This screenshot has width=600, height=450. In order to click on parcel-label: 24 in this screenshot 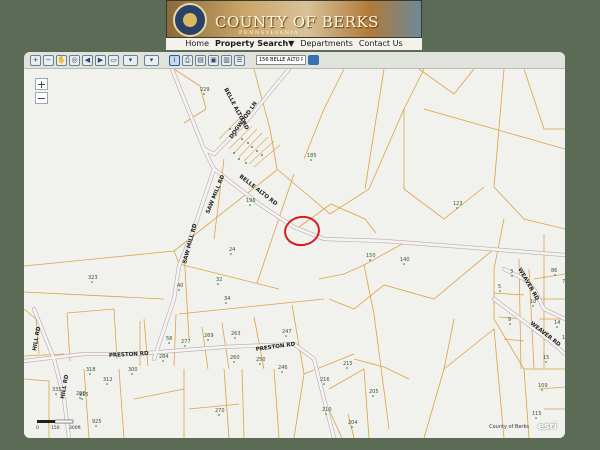, I will do `click(232, 250)`.